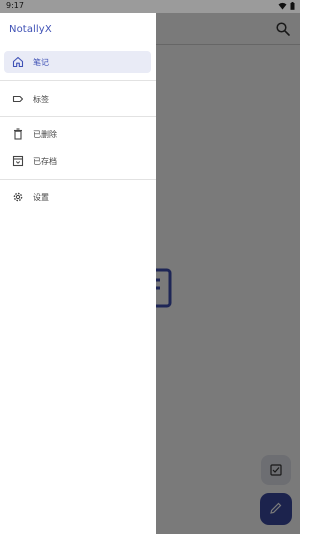 Image resolution: width=320 pixels, height=534 pixels. I want to click on drawer-item-label: 已删除, so click(45, 134).